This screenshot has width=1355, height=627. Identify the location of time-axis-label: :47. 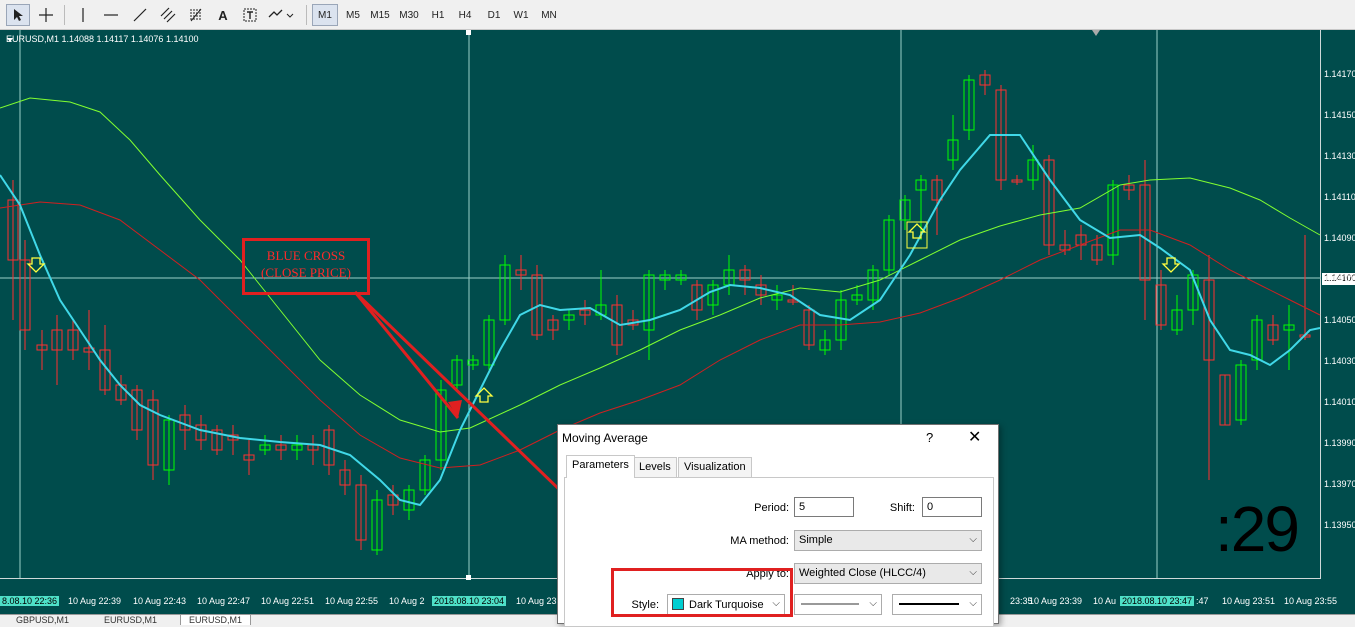
(1202, 601).